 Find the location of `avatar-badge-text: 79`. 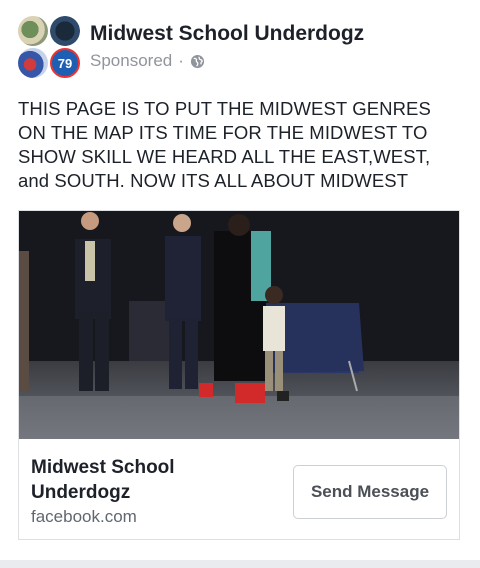

avatar-badge-text: 79 is located at coordinates (65, 63).